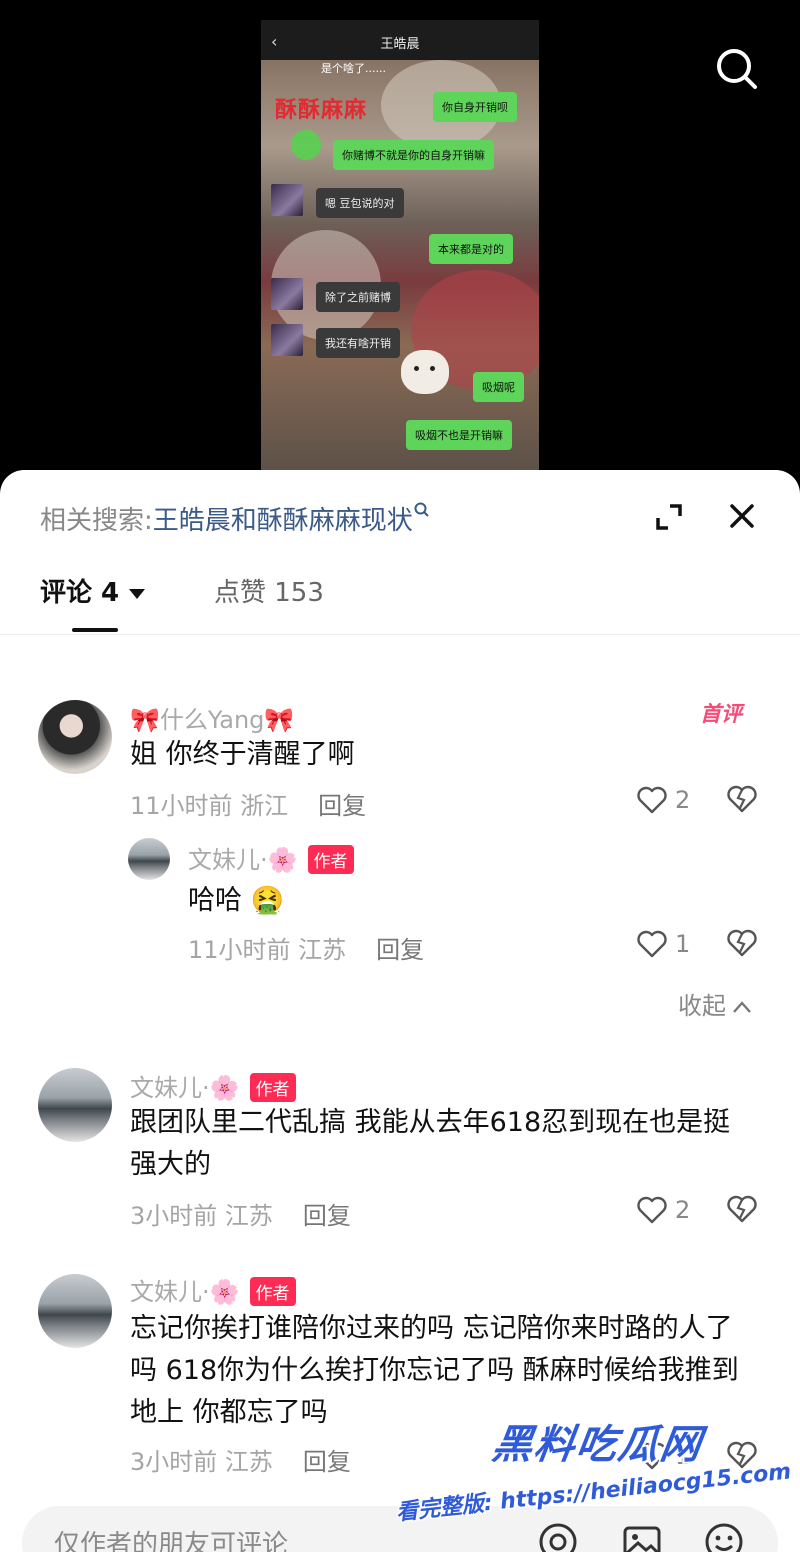 Image resolution: width=800 pixels, height=1552 pixels. What do you see at coordinates (269, 590) in the screenshot?
I see `tab-likes: 点赞 153` at bounding box center [269, 590].